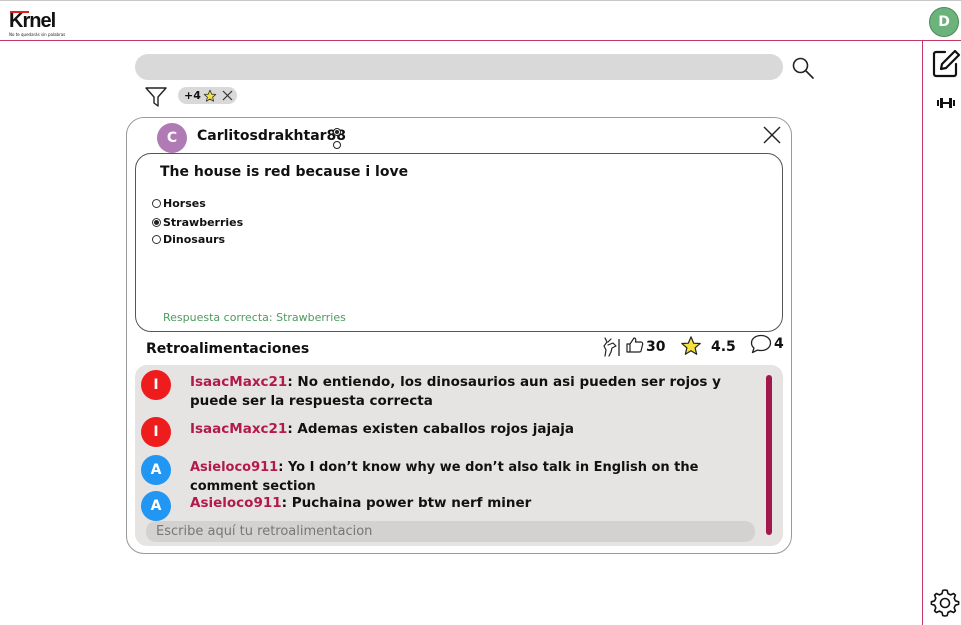 The image size is (961, 625). I want to click on comment-bubble-icon, so click(761, 344).